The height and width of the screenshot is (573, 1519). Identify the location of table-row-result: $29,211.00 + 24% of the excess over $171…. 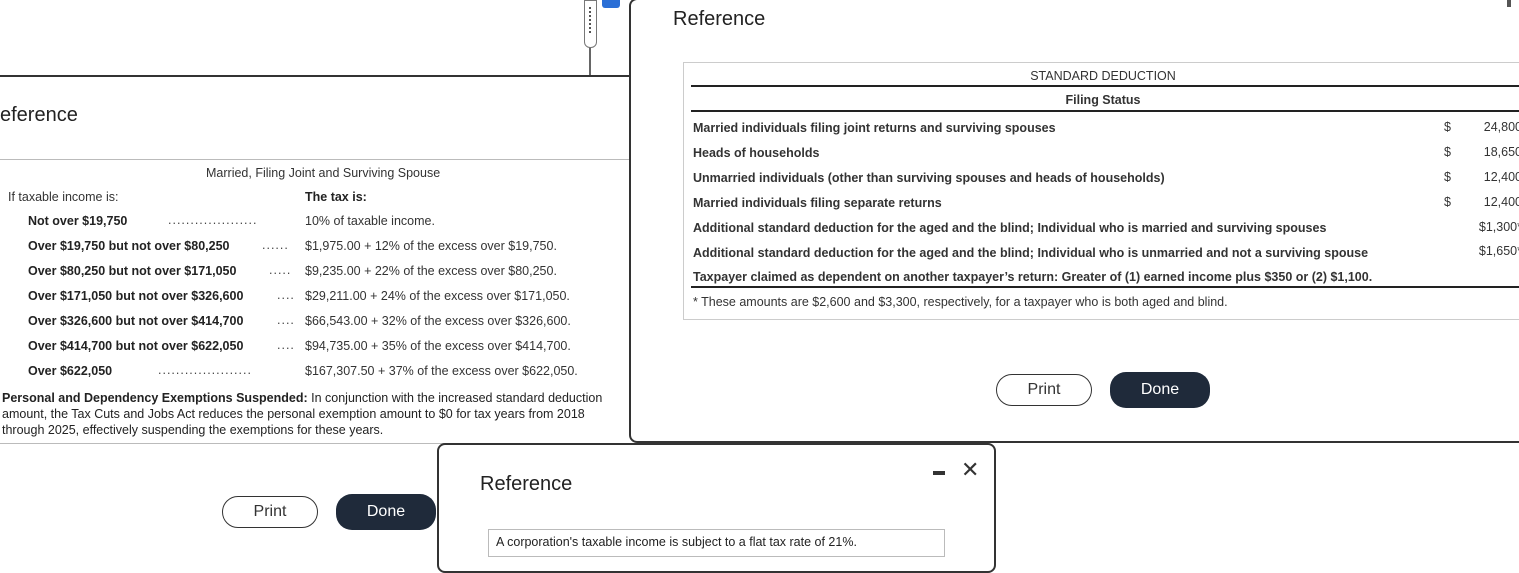
(437, 296).